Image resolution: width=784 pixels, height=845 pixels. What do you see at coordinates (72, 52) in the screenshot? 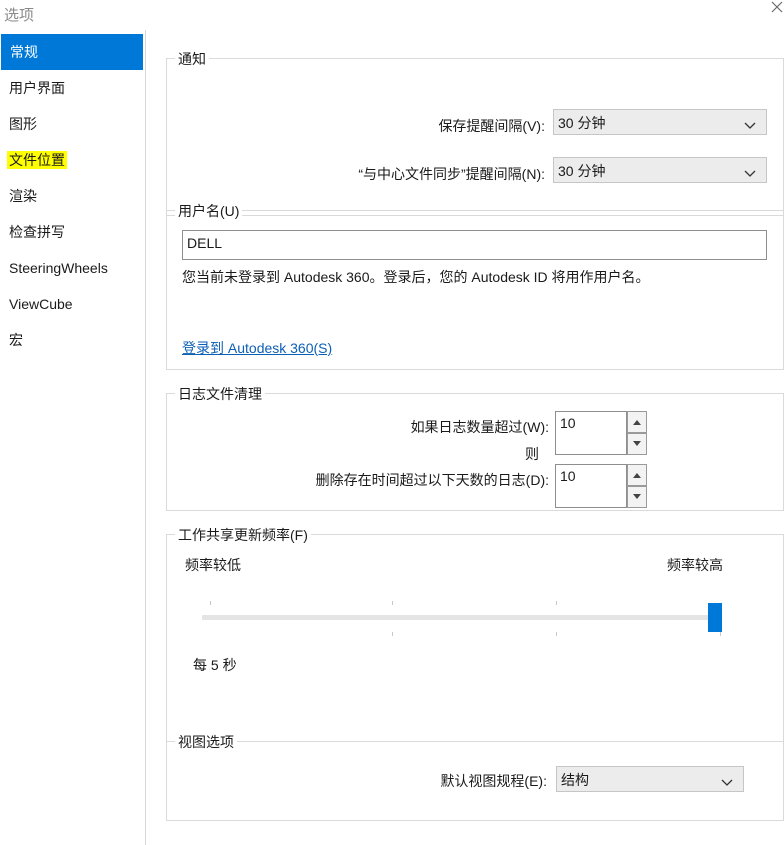
I see `sidebar-item-general: 常规` at bounding box center [72, 52].